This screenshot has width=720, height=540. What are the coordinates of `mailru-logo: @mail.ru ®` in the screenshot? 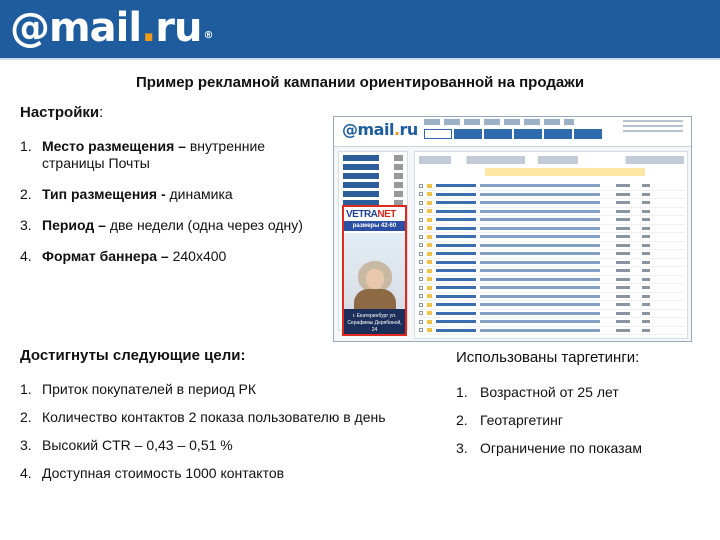 It's located at (112, 28).